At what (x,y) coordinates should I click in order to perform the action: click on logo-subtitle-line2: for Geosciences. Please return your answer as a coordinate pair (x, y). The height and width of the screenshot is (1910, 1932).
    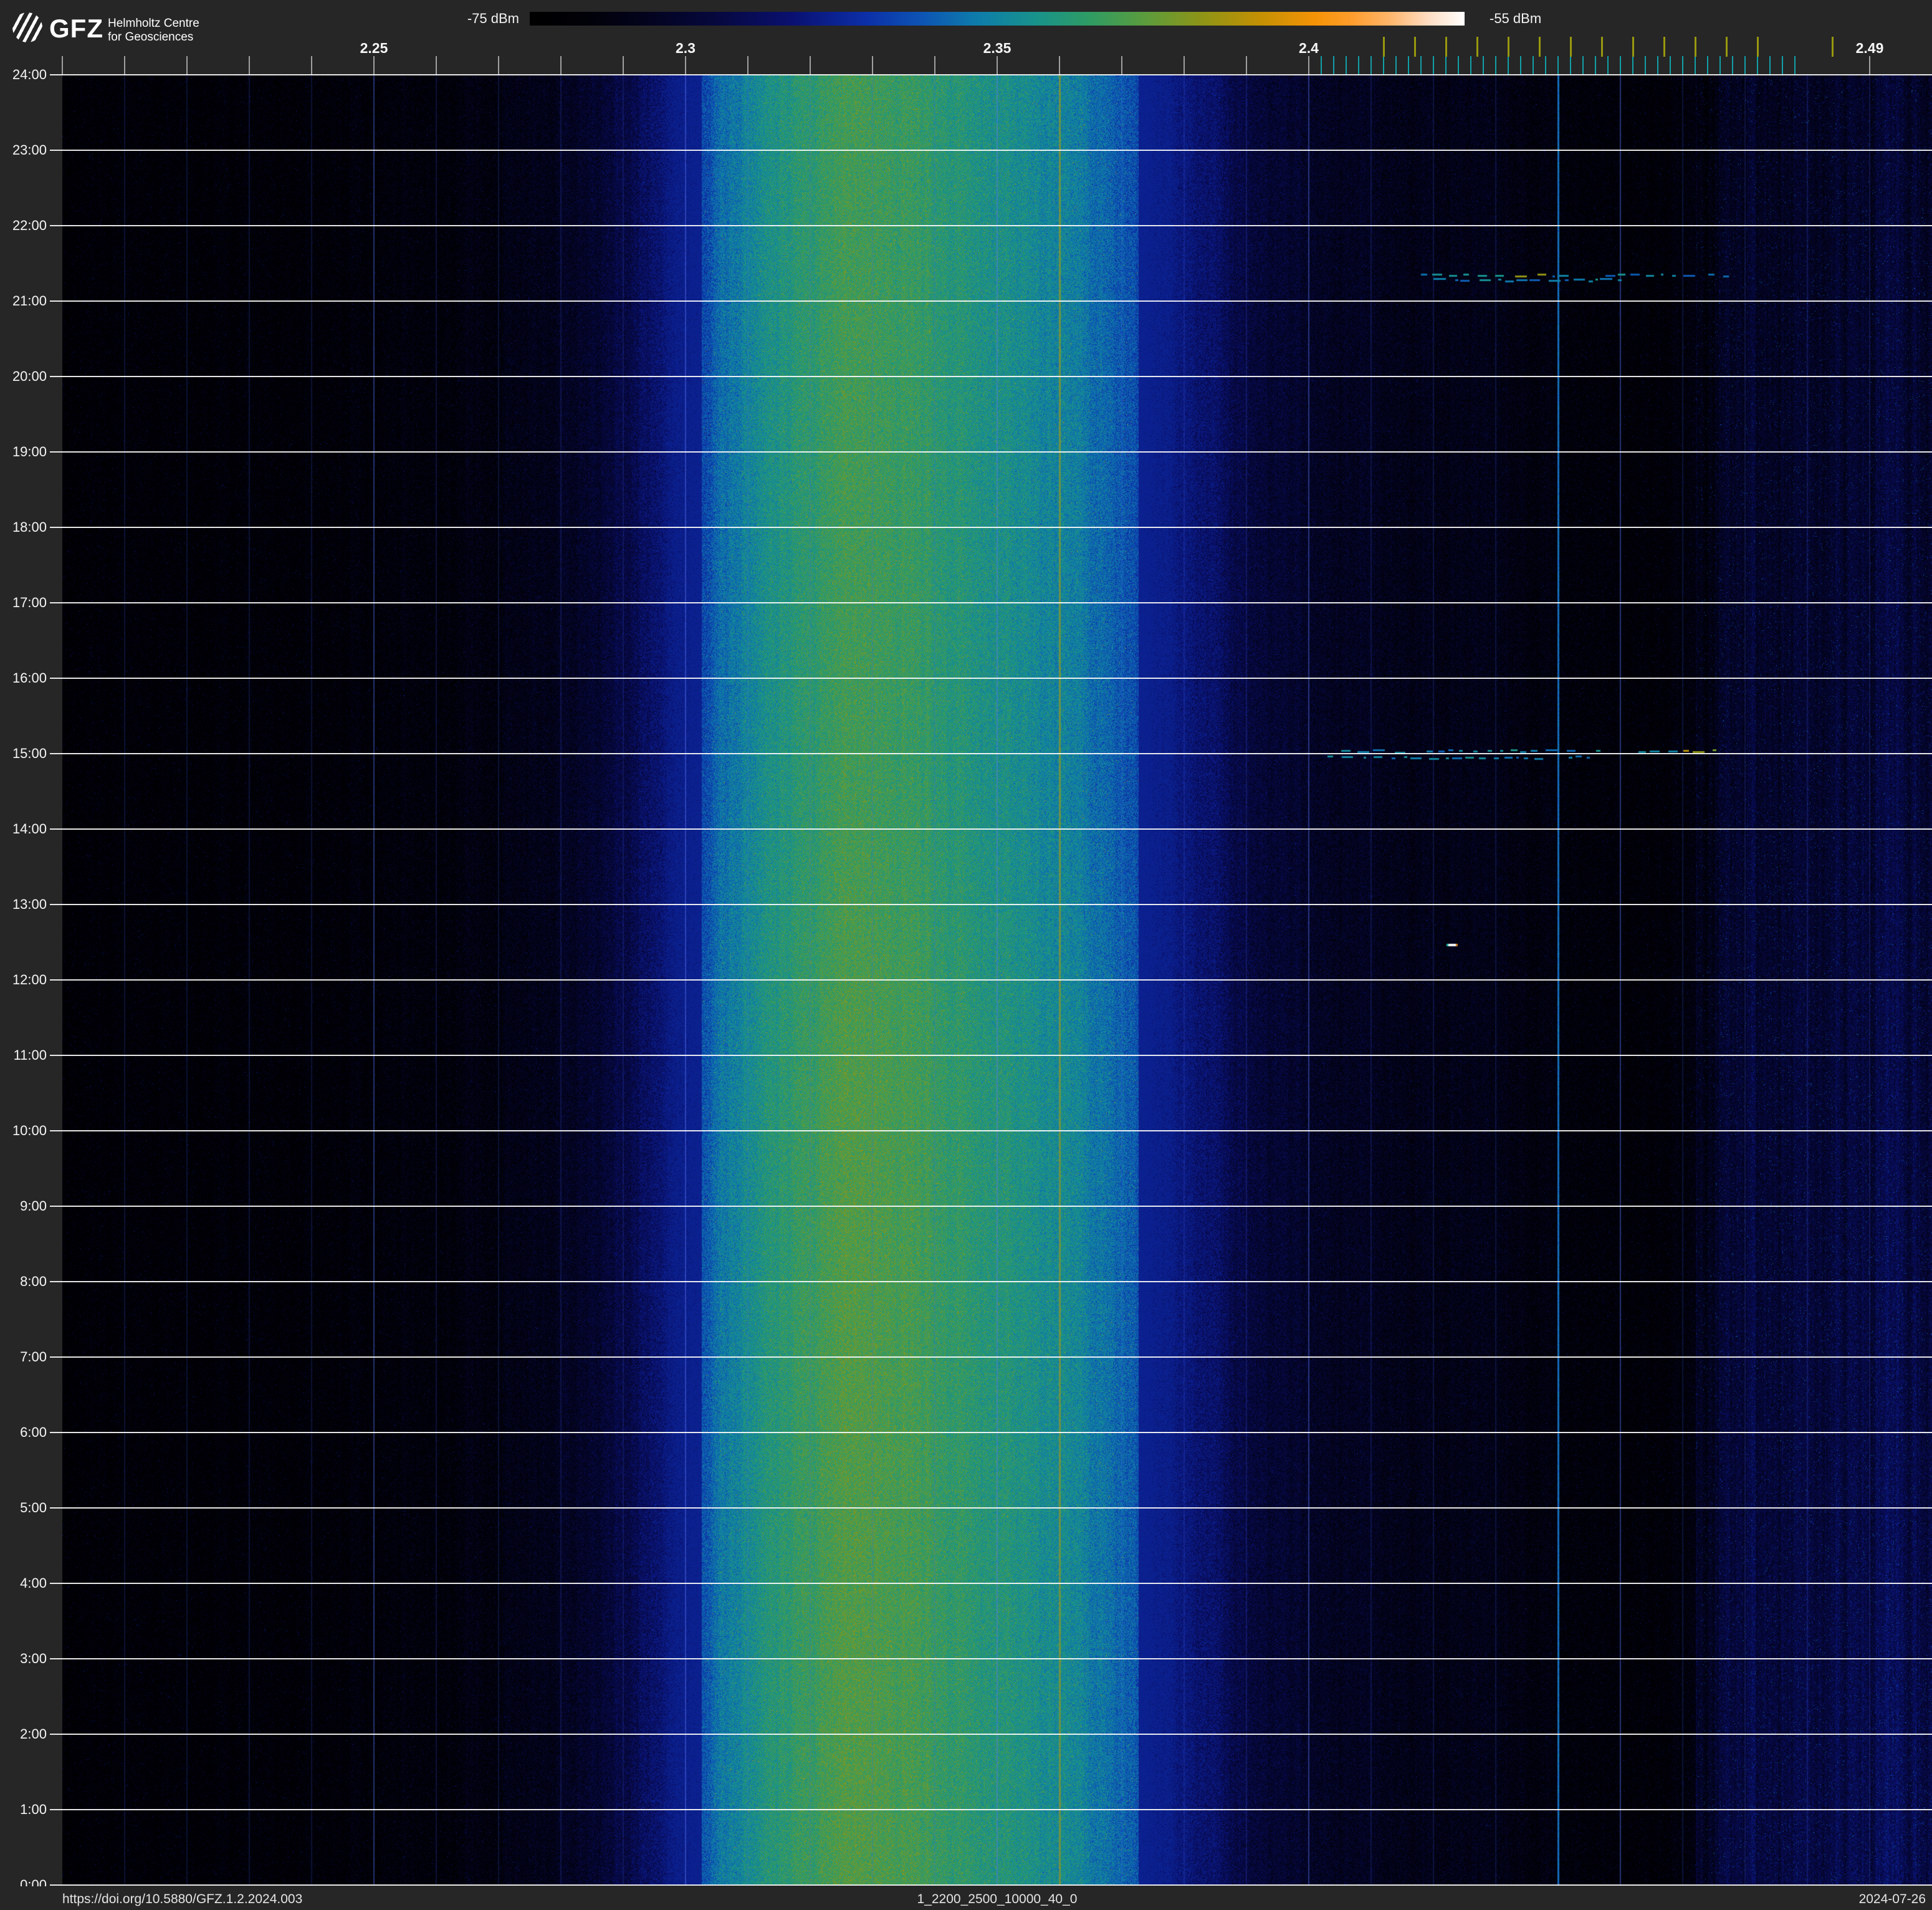
    Looking at the image, I should click on (151, 37).